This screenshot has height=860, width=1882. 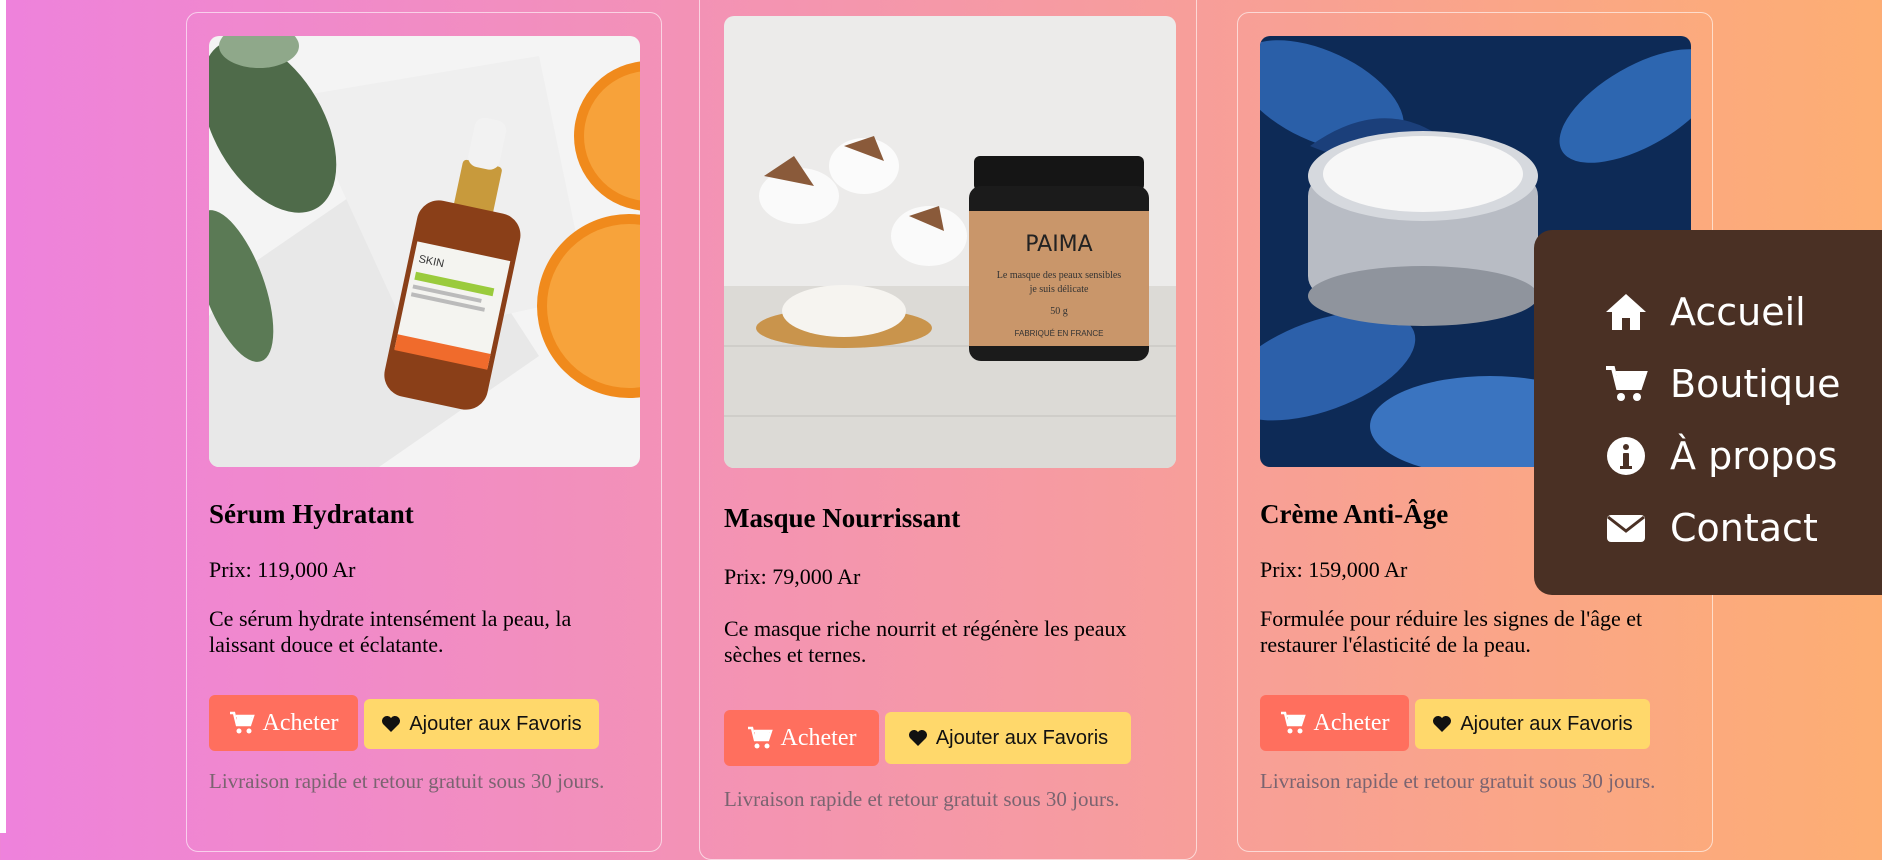 What do you see at coordinates (311, 514) in the screenshot?
I see `product-title: Sérum Hydratant` at bounding box center [311, 514].